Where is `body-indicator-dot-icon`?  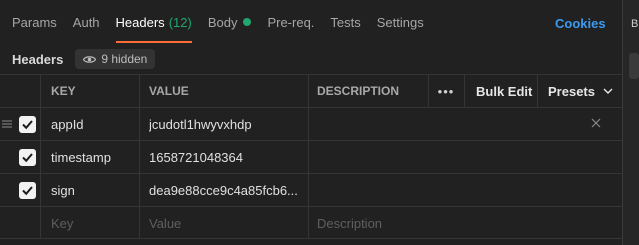 body-indicator-dot-icon is located at coordinates (247, 22).